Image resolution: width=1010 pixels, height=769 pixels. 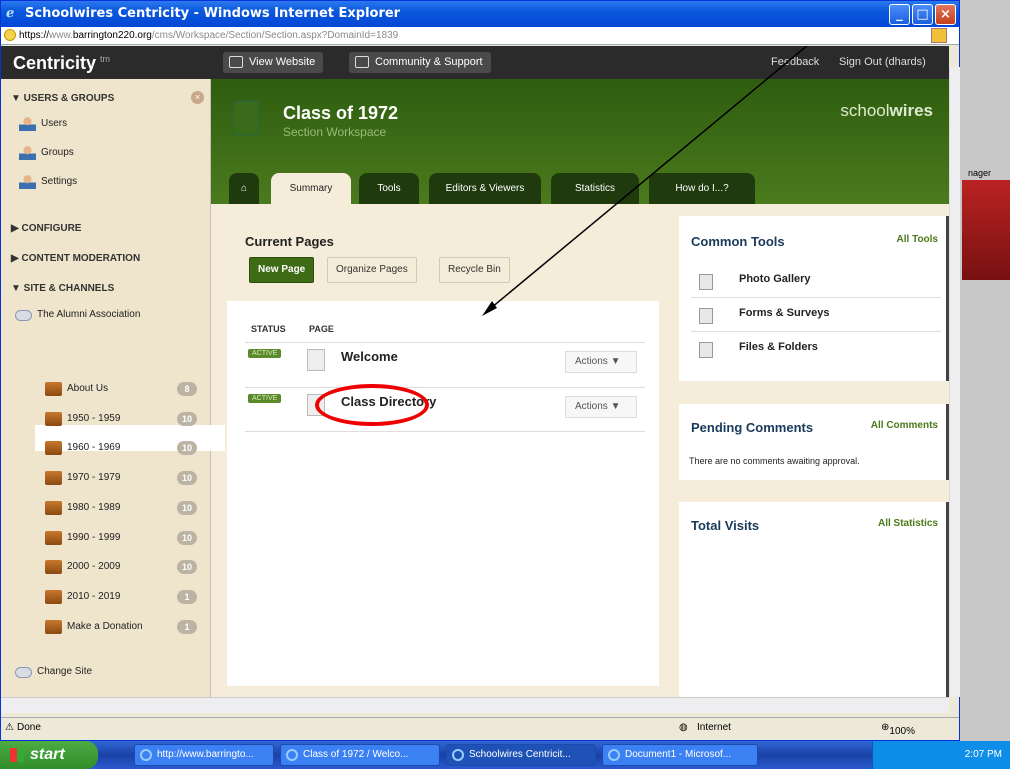 I want to click on common-tools-heading: Common Tools, so click(x=738, y=241).